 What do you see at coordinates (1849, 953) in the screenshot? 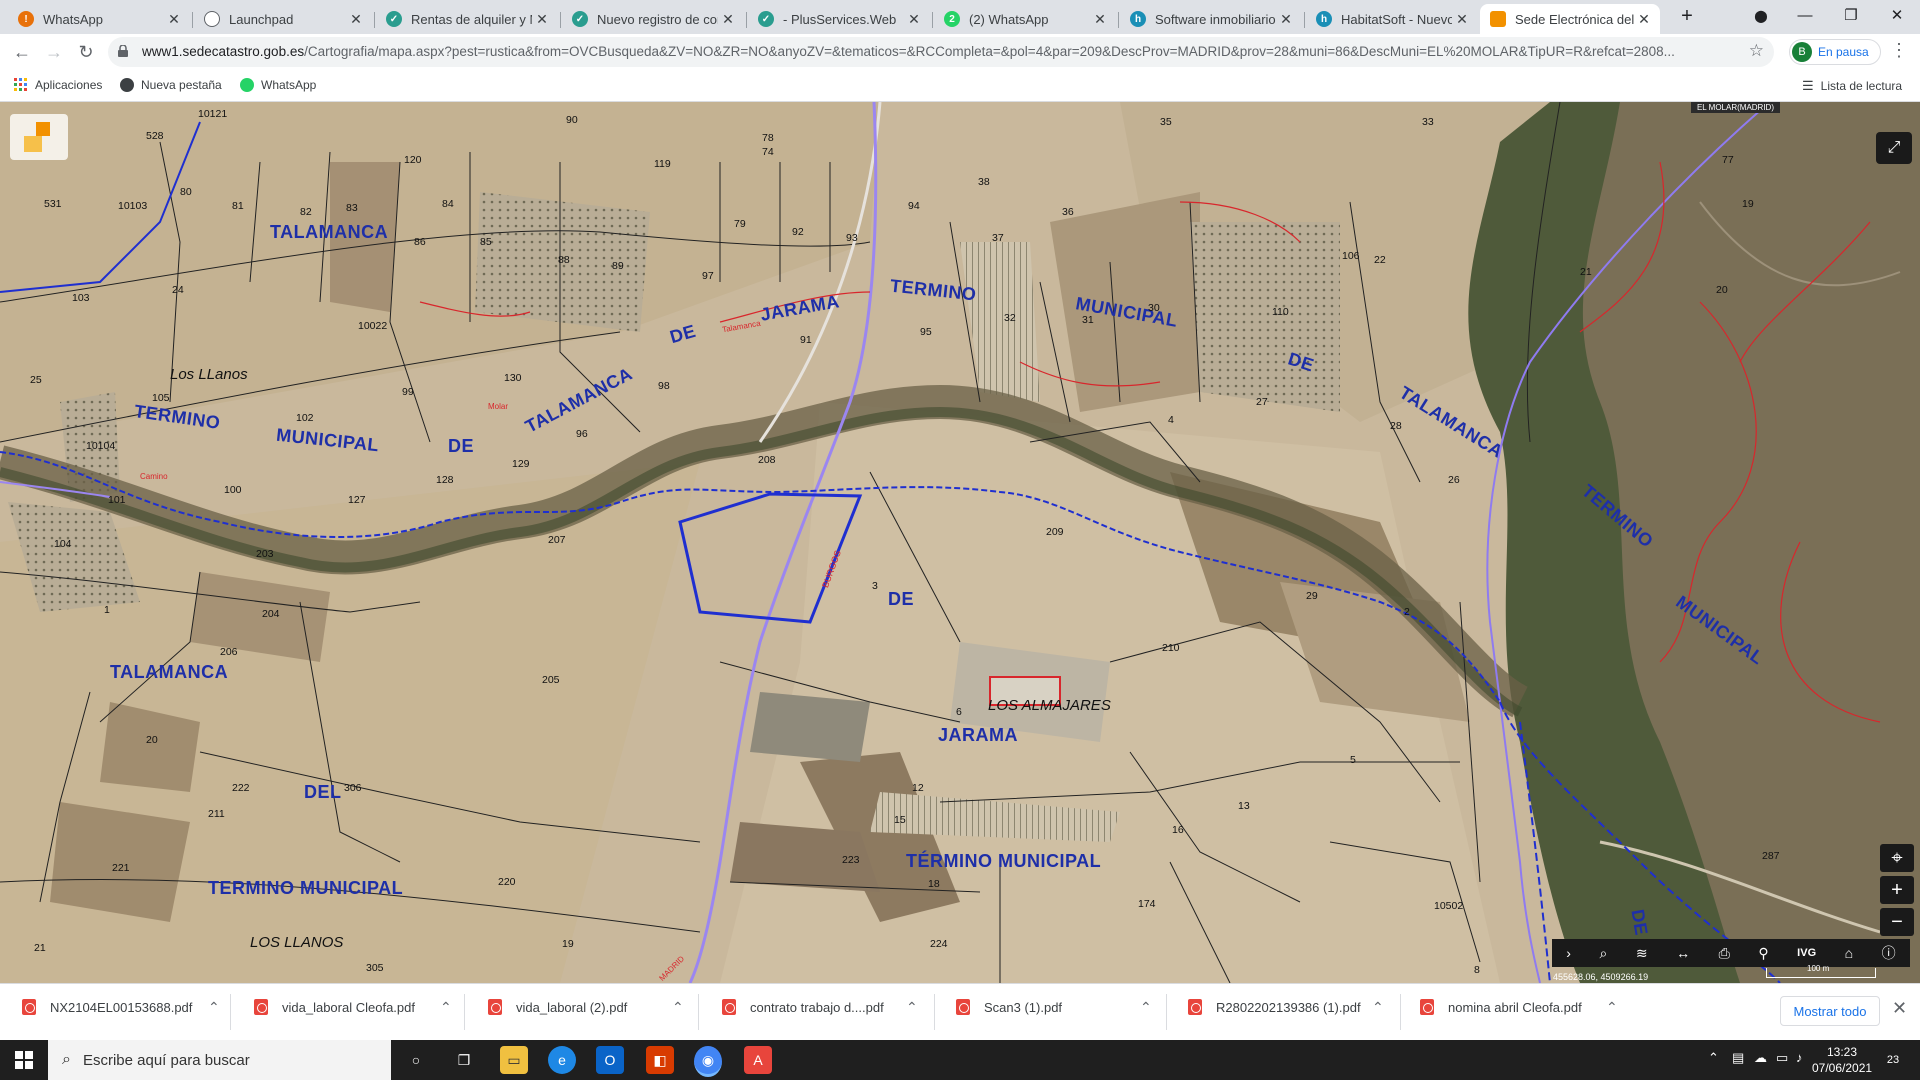
I see `cadastre-icon: ⌂` at bounding box center [1849, 953].